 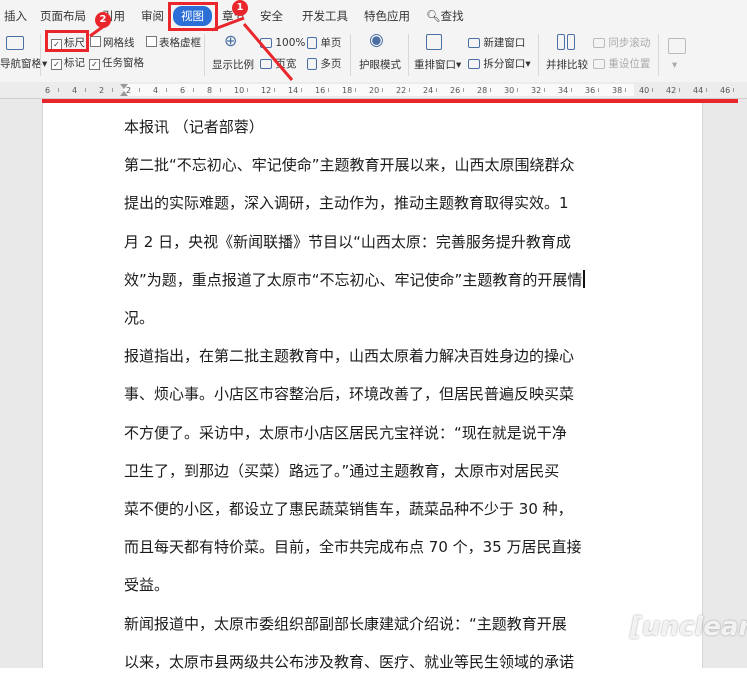 What do you see at coordinates (345, 432) in the screenshot?
I see `paragraph-line: 不方便了。采访中，太原市小店区居民亢宝祥说：“现在就是说干净` at bounding box center [345, 432].